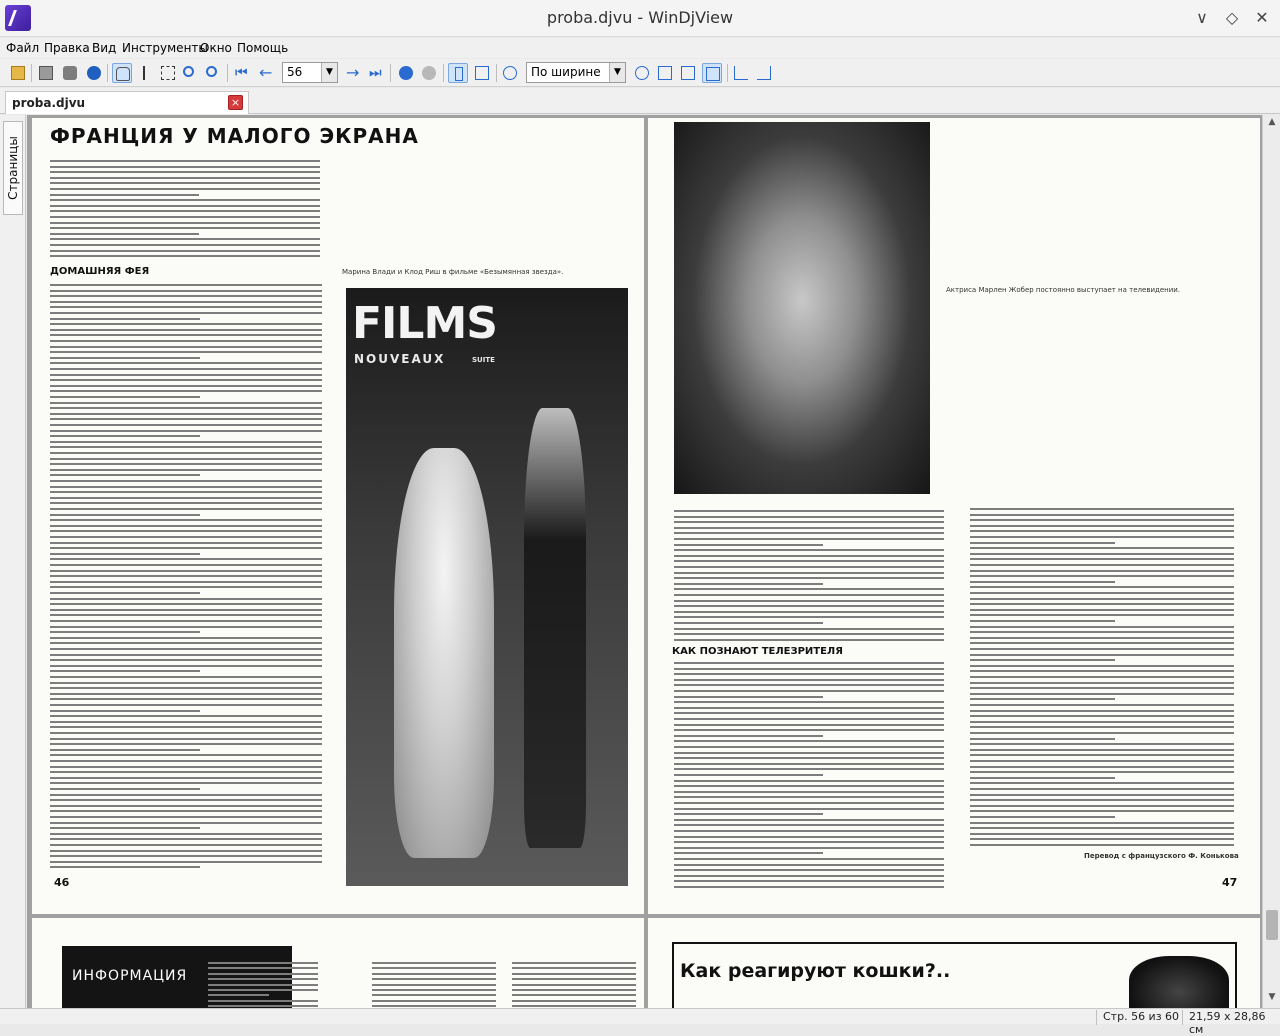 This screenshot has width=1280, height=1036. I want to click on status-page: Стр. 56 из 60, so click(1140, 1017).